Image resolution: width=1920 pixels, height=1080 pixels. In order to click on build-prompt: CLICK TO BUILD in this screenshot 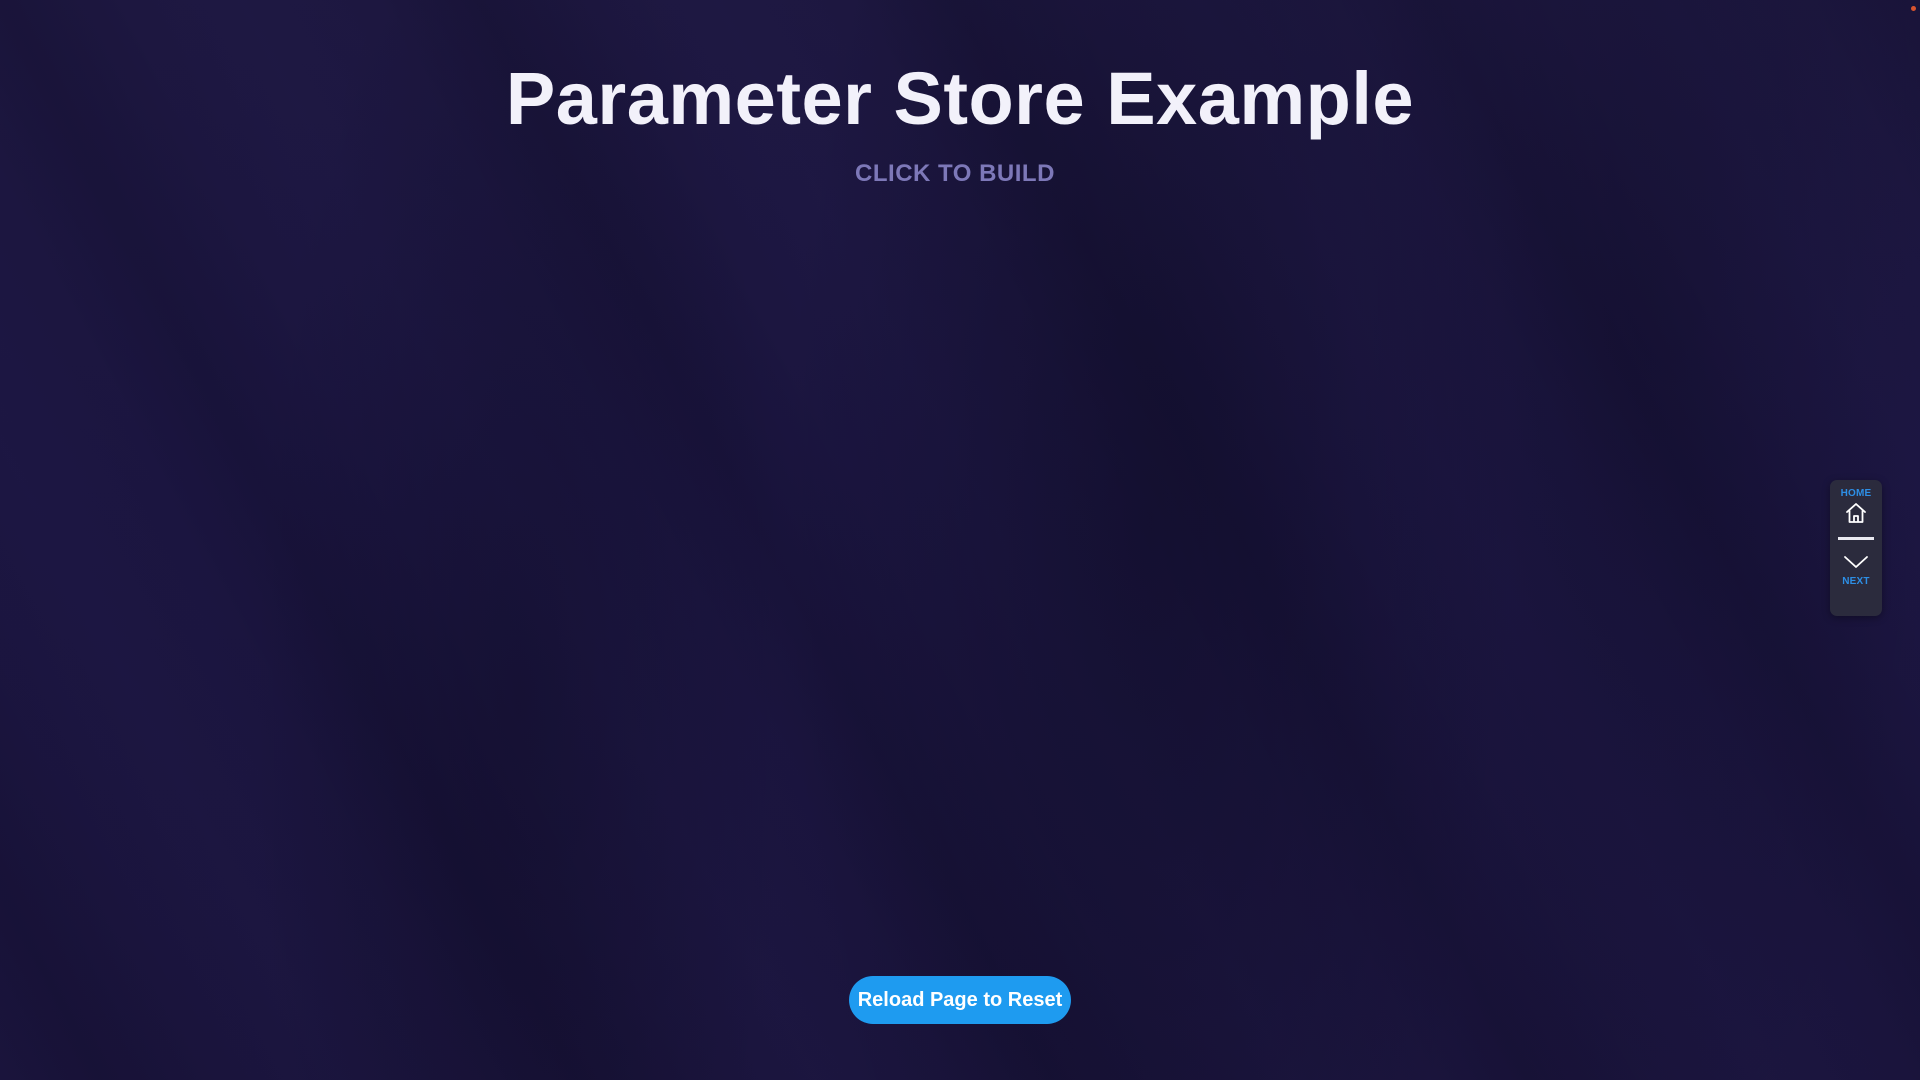, I will do `click(955, 174)`.